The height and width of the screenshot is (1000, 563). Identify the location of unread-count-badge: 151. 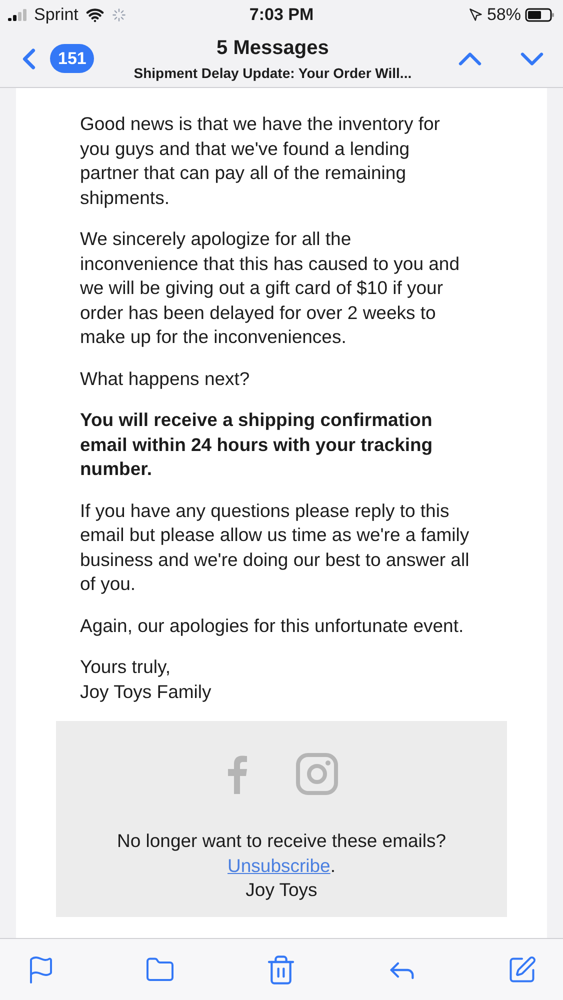
(72, 59).